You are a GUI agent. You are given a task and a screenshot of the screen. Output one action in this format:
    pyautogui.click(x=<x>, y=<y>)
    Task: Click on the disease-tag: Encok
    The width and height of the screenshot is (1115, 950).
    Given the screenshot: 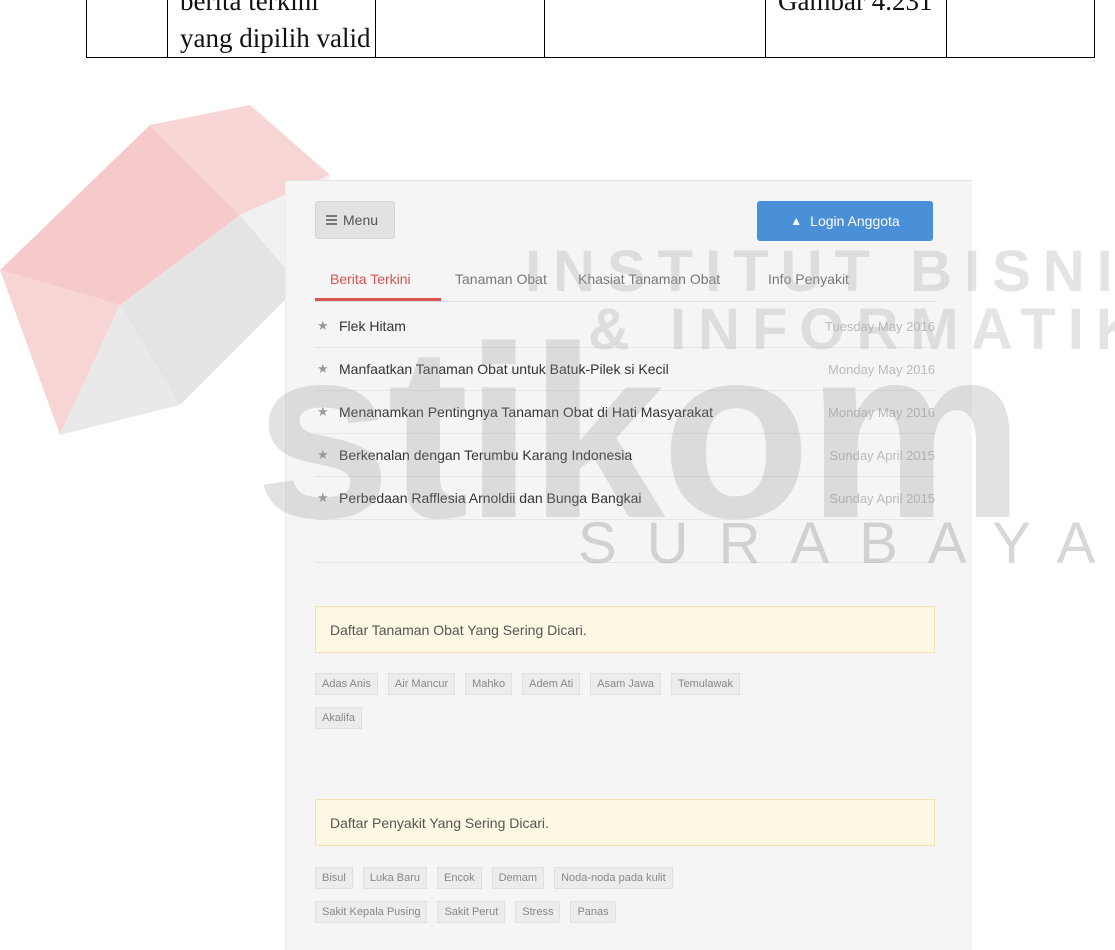 What is the action you would take?
    pyautogui.click(x=459, y=878)
    